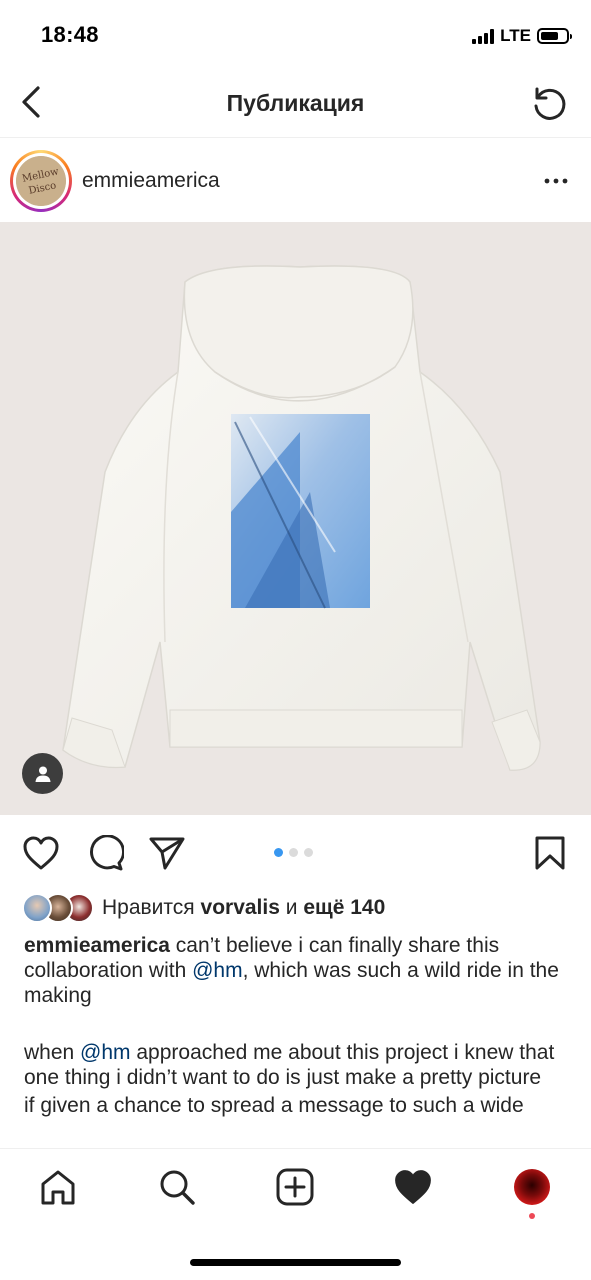  I want to click on user-tag-icon, so click(42, 774).